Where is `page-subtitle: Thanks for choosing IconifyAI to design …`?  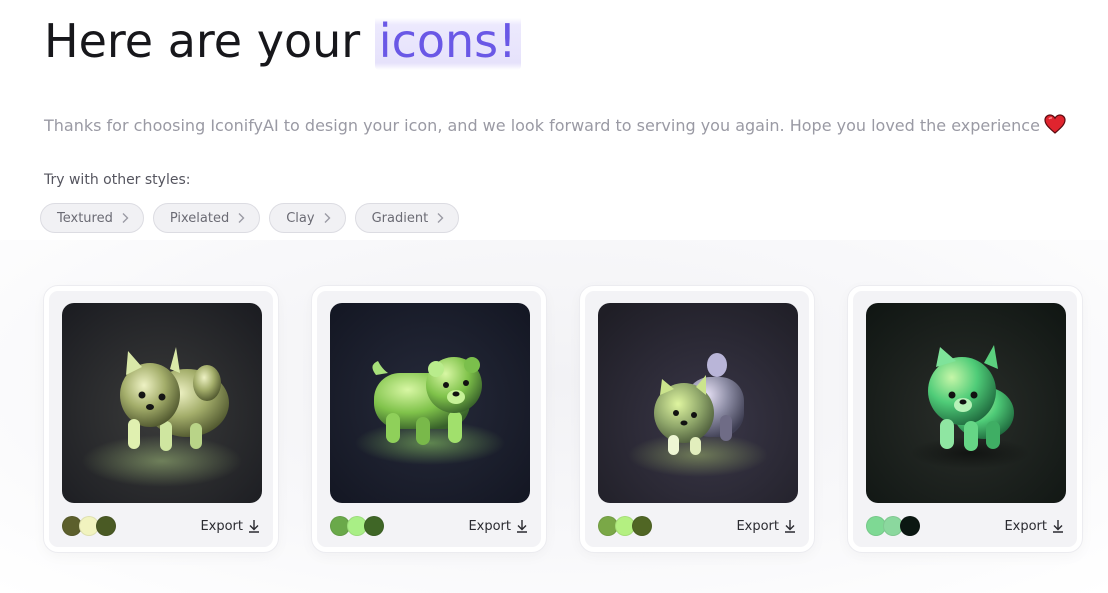 page-subtitle: Thanks for choosing IconifyAI to design … is located at coordinates (555, 126).